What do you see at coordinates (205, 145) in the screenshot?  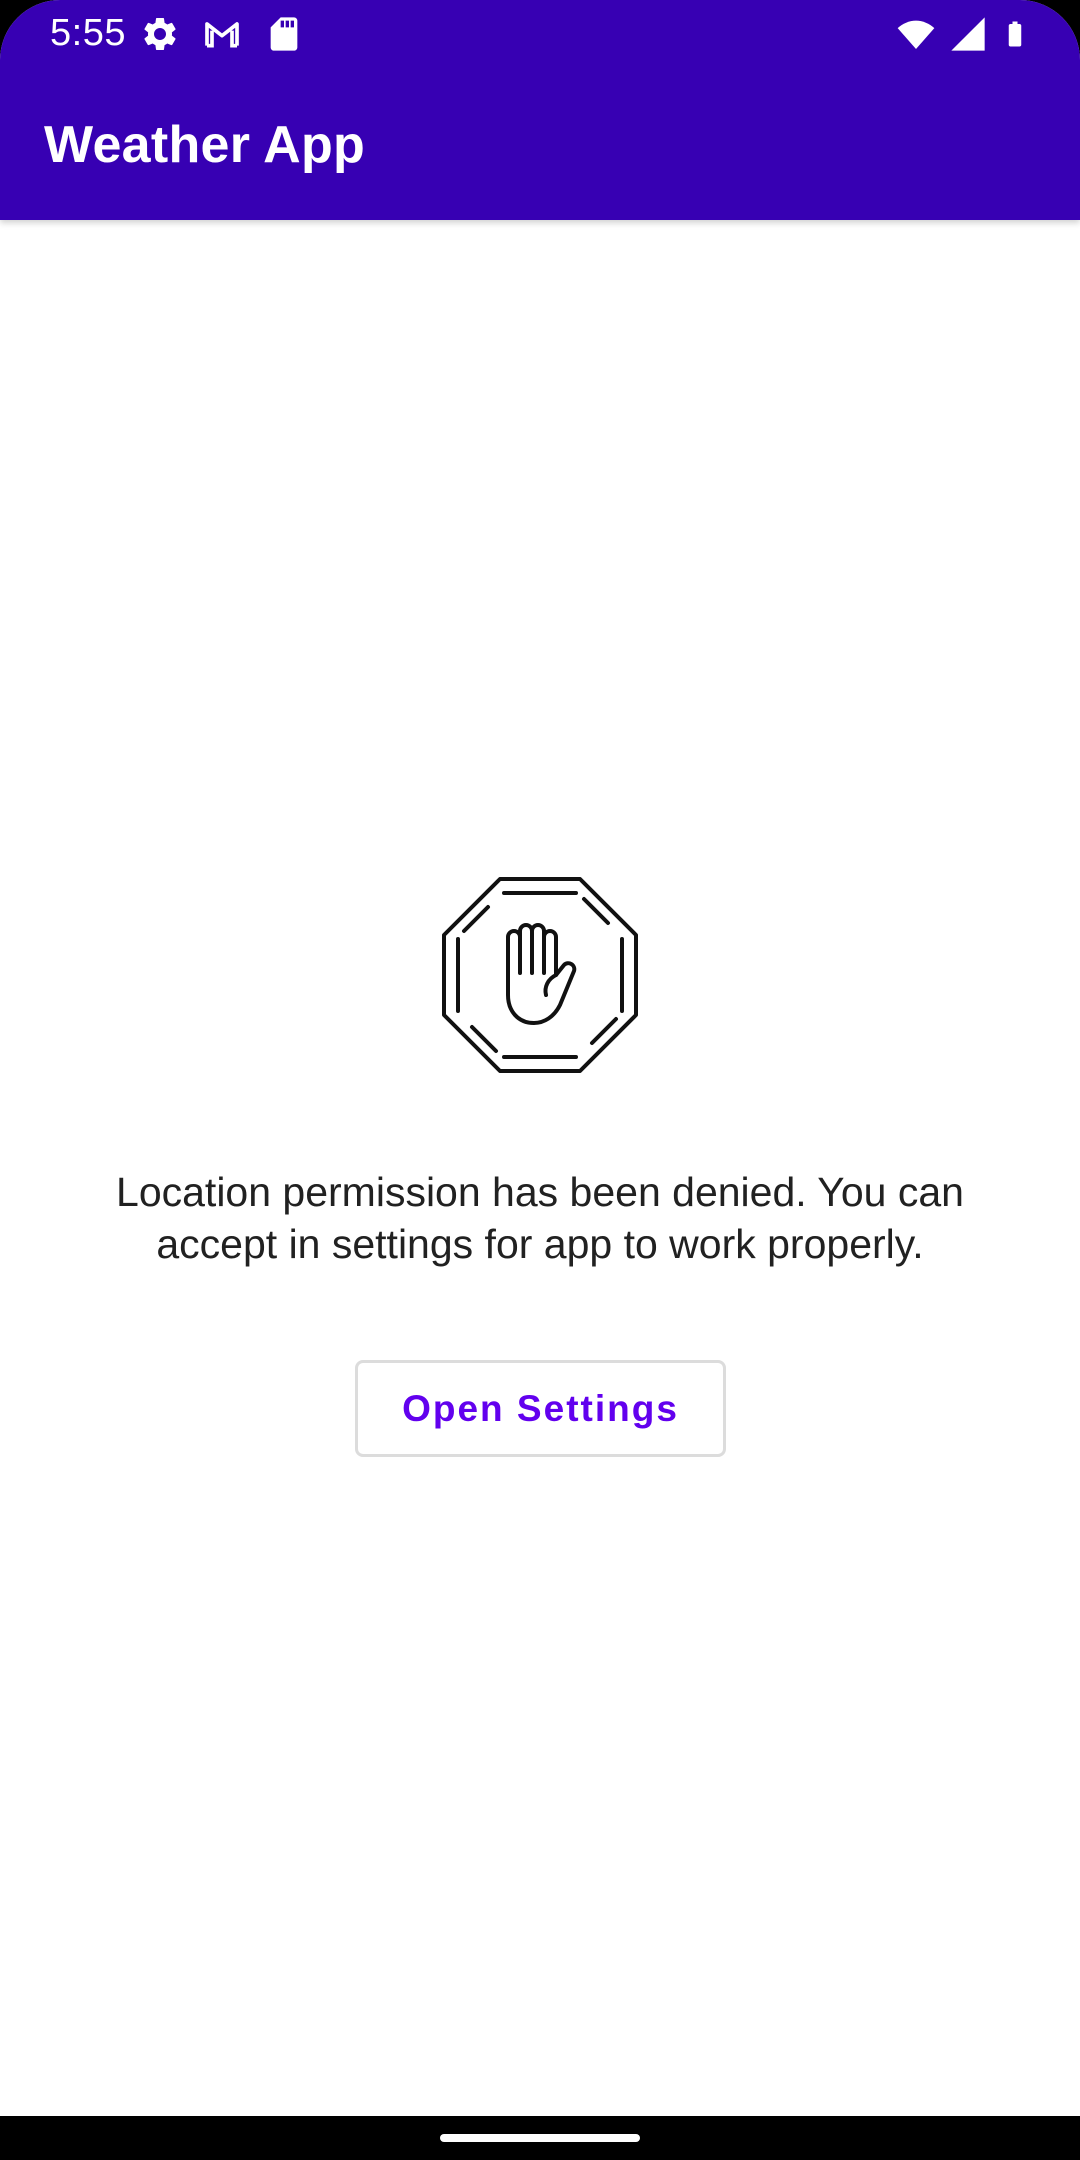 I see `app-title: Weather App` at bounding box center [205, 145].